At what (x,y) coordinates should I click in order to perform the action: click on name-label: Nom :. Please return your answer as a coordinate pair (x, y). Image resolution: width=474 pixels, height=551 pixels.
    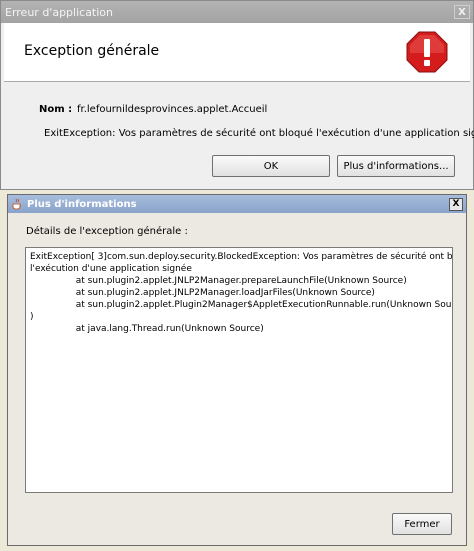
    Looking at the image, I should click on (56, 109).